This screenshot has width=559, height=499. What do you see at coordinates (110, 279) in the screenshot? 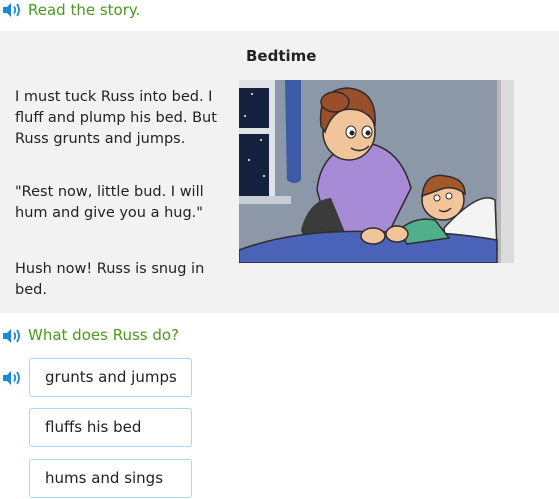
I see `story-paragraph: Hush now! Russ is snug in bed.` at bounding box center [110, 279].